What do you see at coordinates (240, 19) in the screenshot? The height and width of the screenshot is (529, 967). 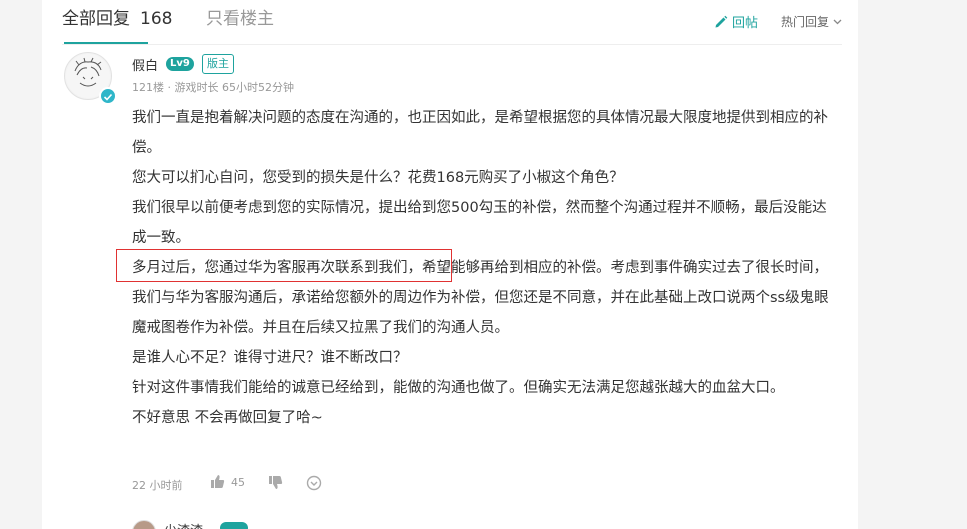 I see `tab-owner-only: 只看楼主` at bounding box center [240, 19].